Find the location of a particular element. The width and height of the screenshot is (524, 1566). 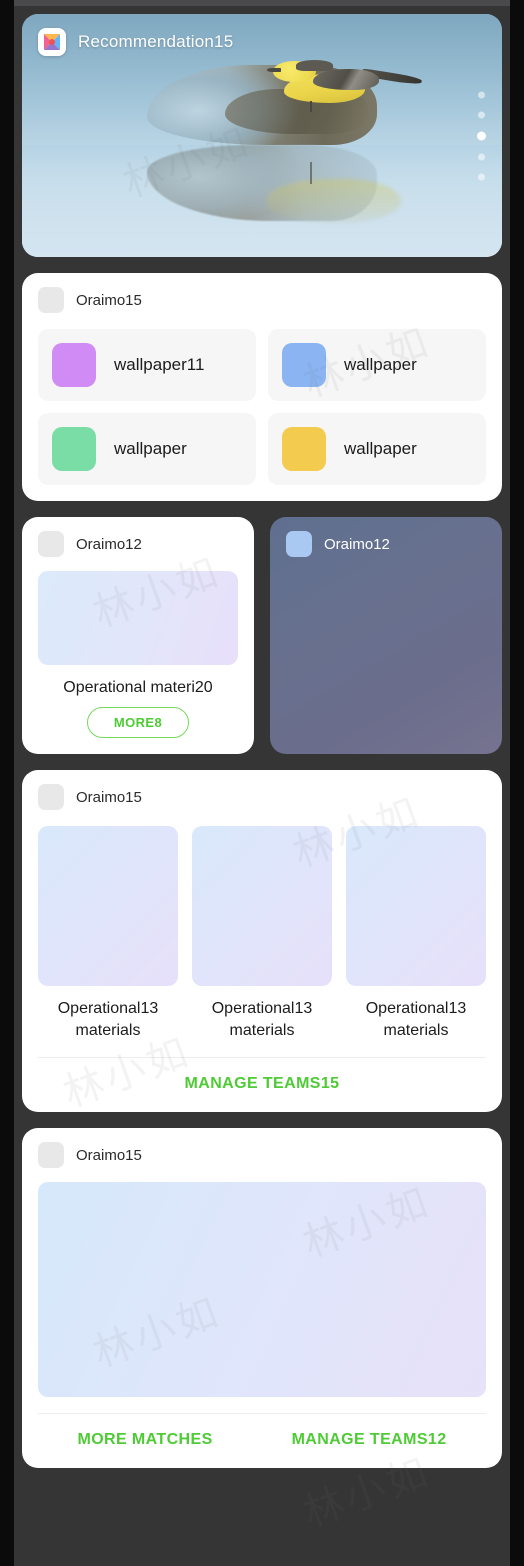

recommendation-card: Recommendation15 is located at coordinates (262, 135).